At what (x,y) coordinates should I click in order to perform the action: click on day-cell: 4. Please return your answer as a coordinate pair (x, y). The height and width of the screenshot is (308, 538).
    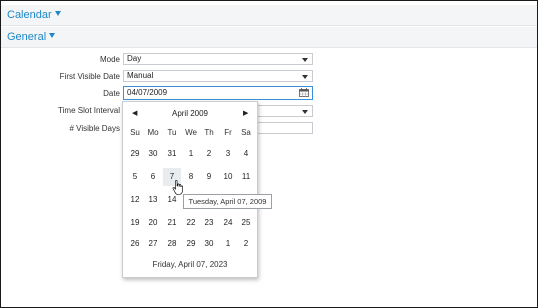
    Looking at the image, I should click on (246, 154).